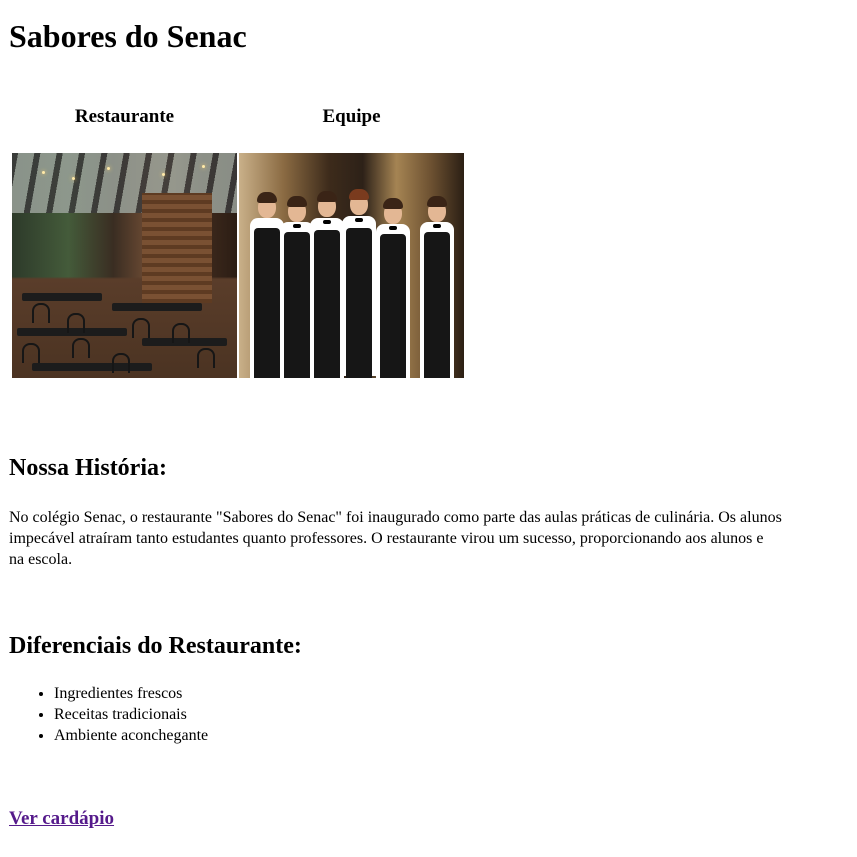  I want to click on staff-team-photo, so click(351, 265).